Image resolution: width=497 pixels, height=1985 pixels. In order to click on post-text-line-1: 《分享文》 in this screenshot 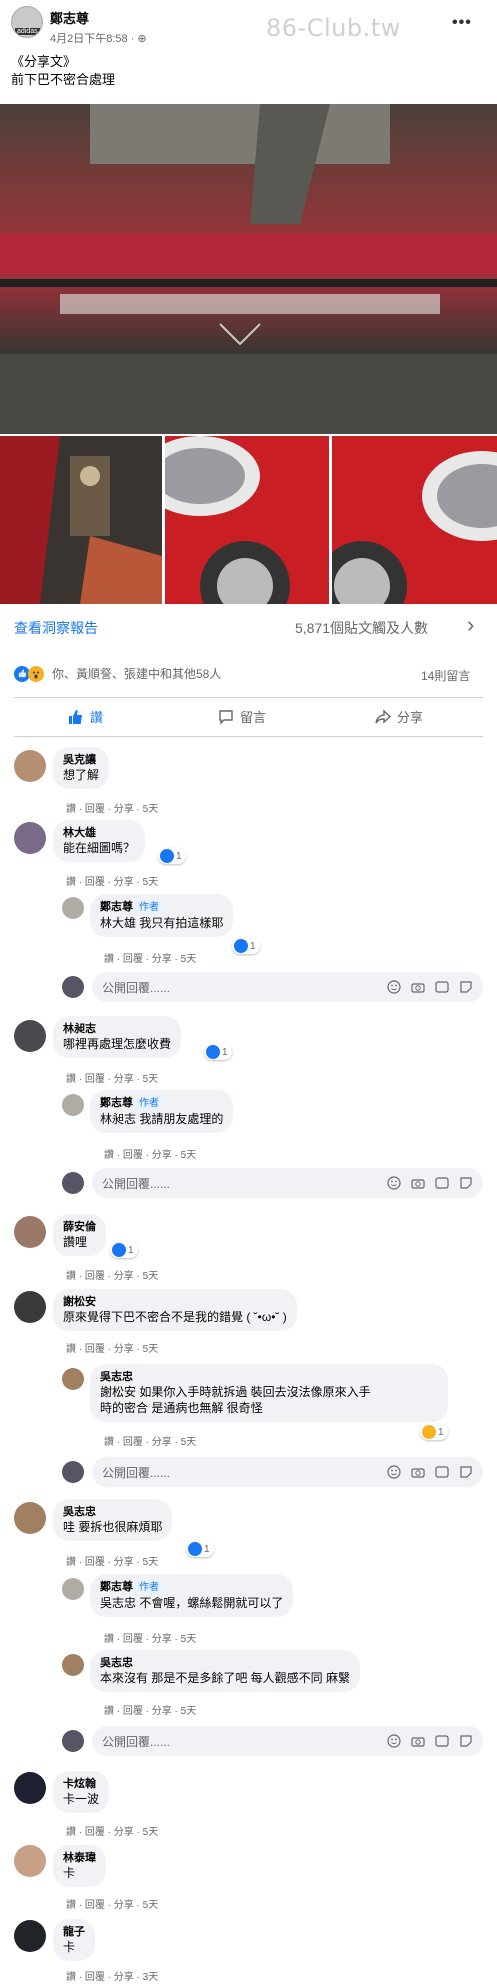, I will do `click(44, 61)`.